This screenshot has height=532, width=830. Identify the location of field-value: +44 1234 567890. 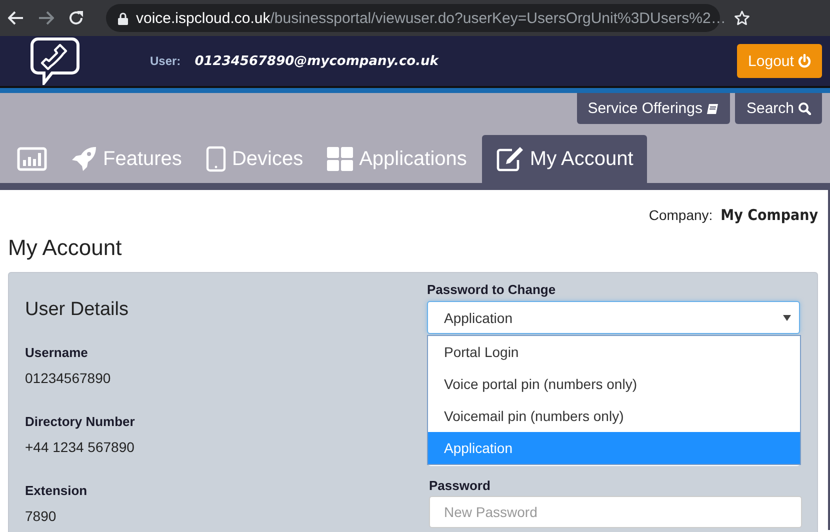
(80, 447).